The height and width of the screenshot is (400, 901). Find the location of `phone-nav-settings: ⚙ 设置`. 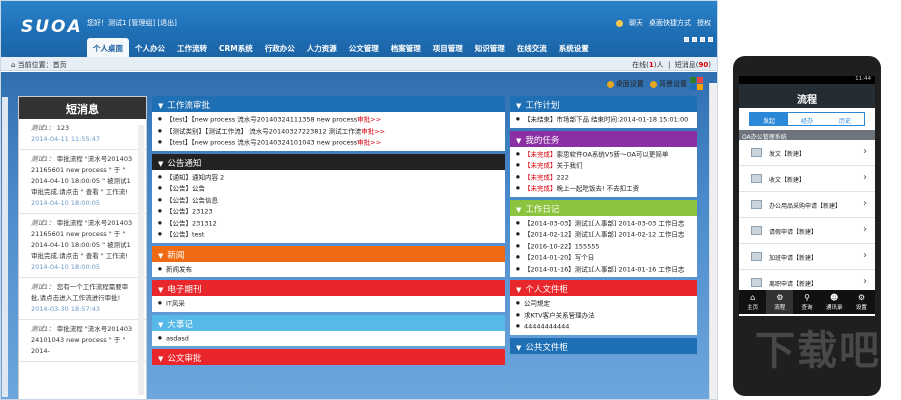

phone-nav-settings: ⚙ 设置 is located at coordinates (861, 302).